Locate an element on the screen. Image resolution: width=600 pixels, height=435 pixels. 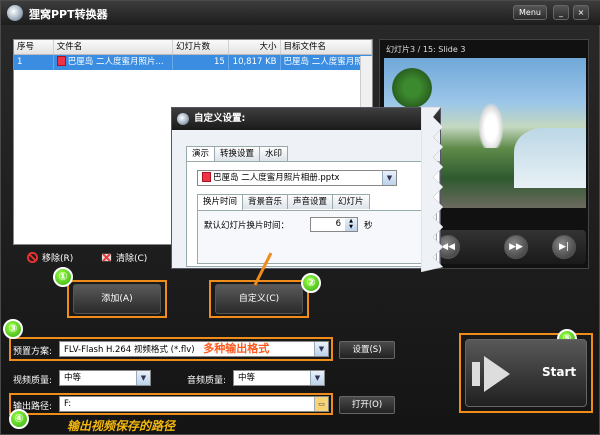
clear-button: 清除(C) is located at coordinates (124, 257).